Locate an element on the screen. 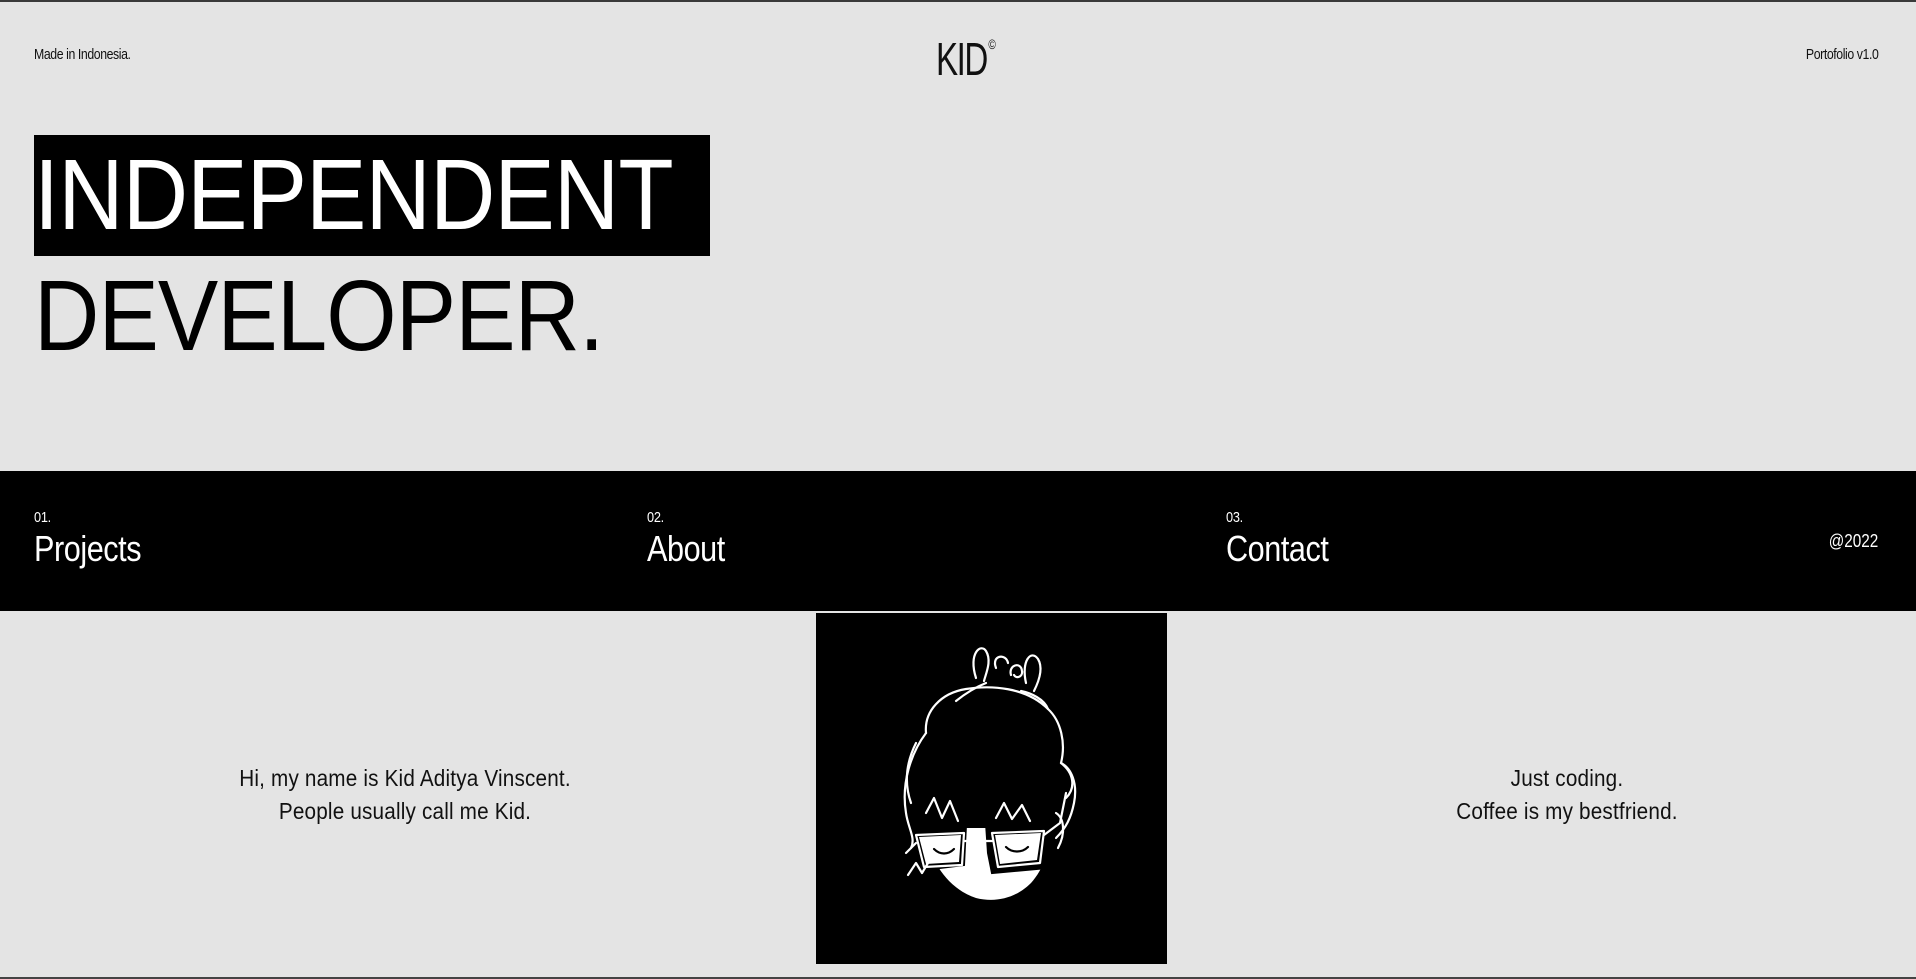 This screenshot has height=979, width=1916. logo: KID© is located at coordinates (966, 59).